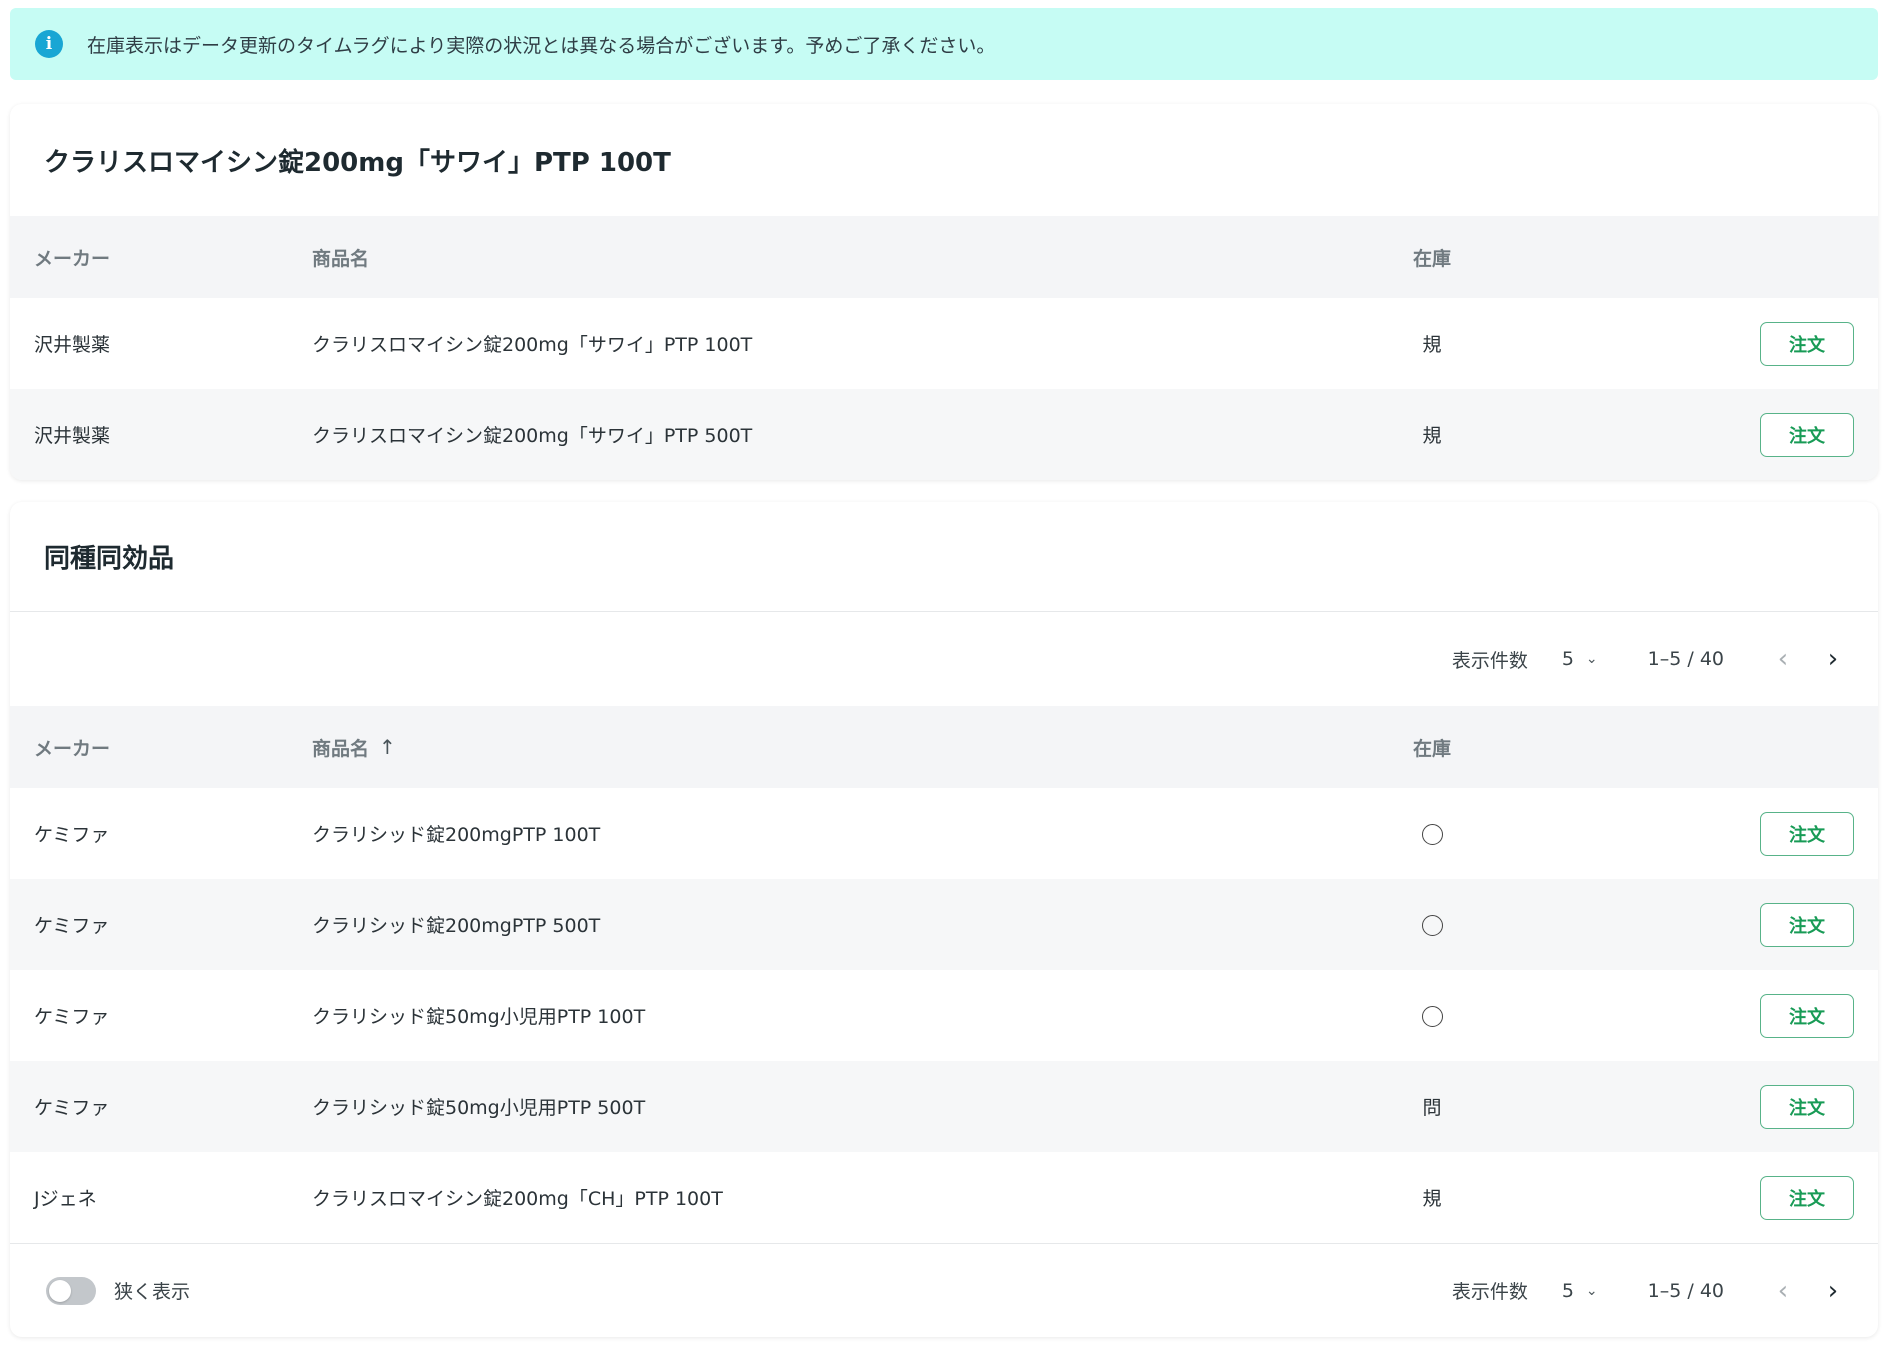 This screenshot has height=1350, width=1890. I want to click on column-header-name: 商品名 ↑, so click(837, 747).